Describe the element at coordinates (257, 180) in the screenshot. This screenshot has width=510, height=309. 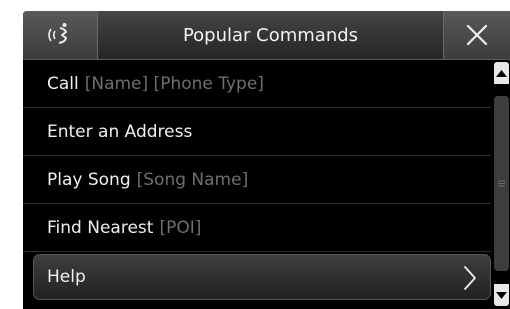
I see `command-item-play-song: Play Song [Song Name]` at that location.